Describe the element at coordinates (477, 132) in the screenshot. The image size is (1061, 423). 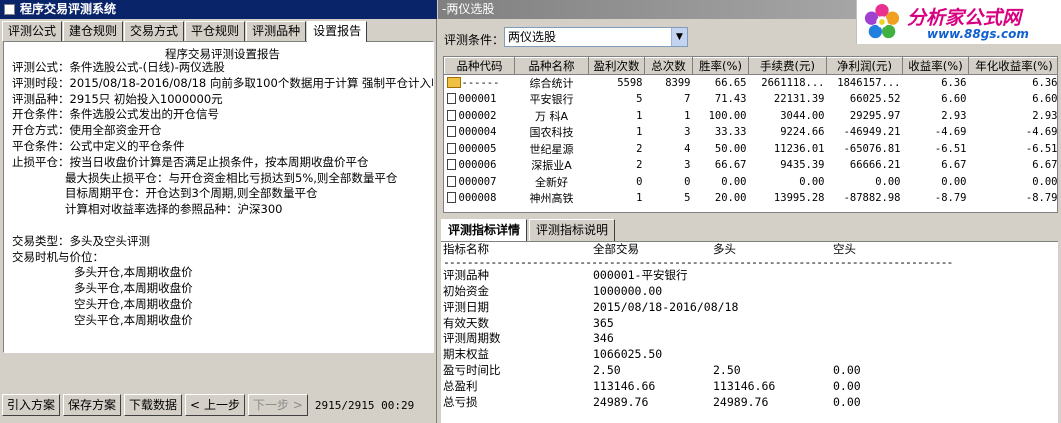
I see `cell-text: 000004` at that location.